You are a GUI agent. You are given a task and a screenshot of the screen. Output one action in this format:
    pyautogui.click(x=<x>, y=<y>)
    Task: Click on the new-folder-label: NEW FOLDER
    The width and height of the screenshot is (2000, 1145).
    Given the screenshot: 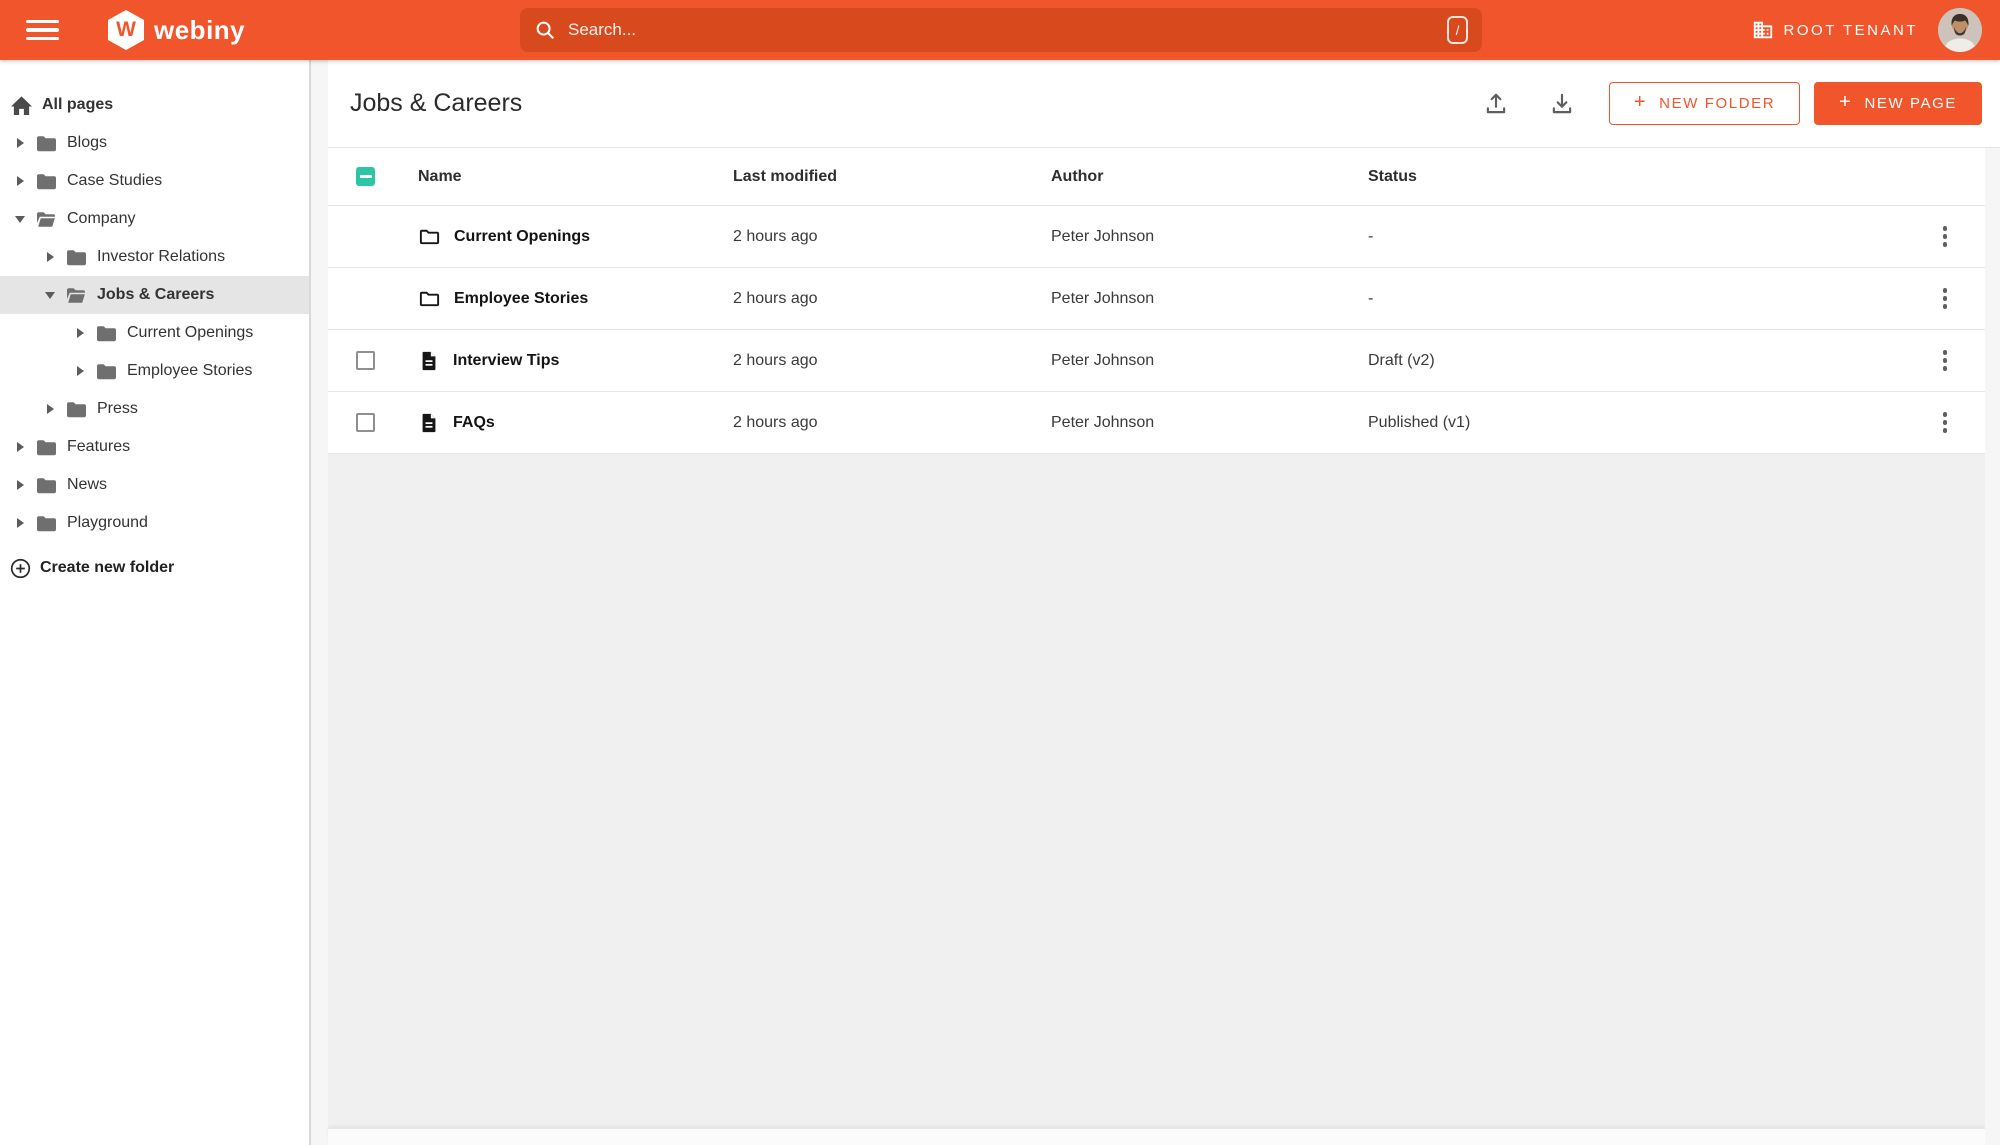 What is the action you would take?
    pyautogui.click(x=1717, y=103)
    